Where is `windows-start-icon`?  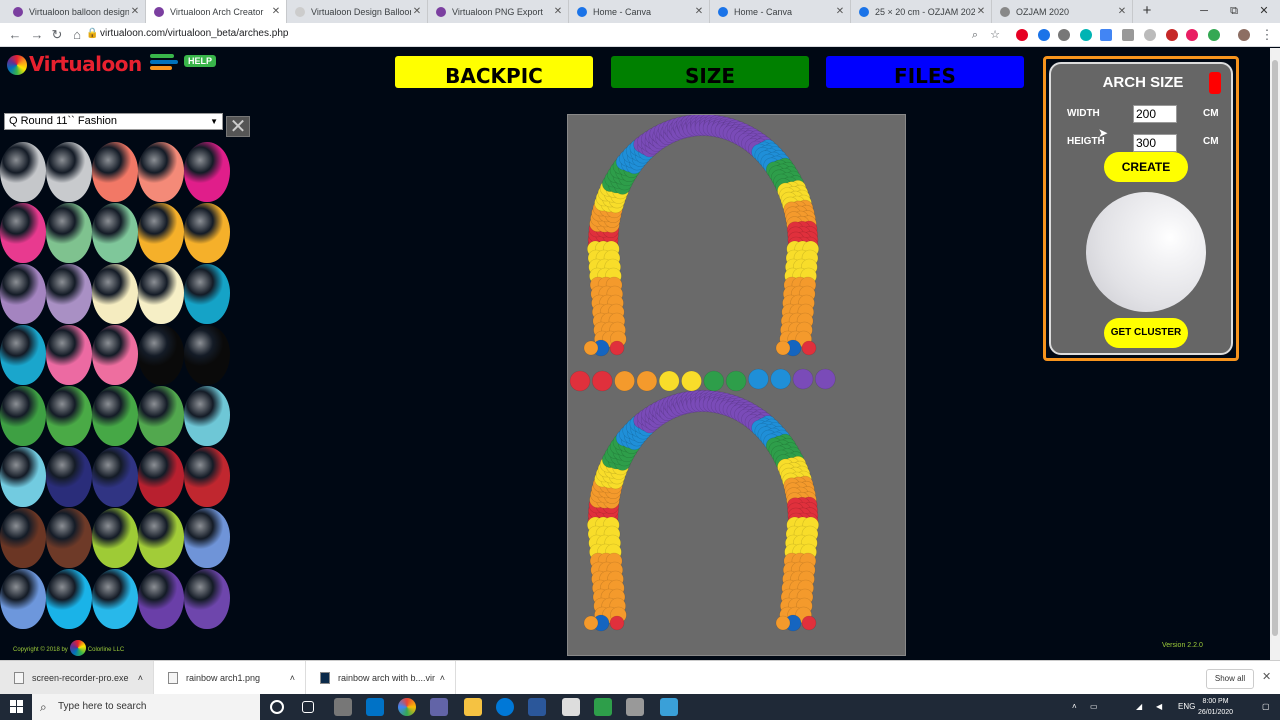 windows-start-icon is located at coordinates (17, 707).